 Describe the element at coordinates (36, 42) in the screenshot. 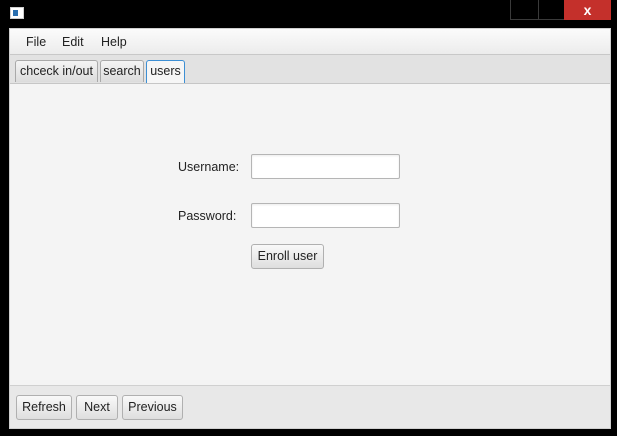

I see `menu-file: File` at that location.